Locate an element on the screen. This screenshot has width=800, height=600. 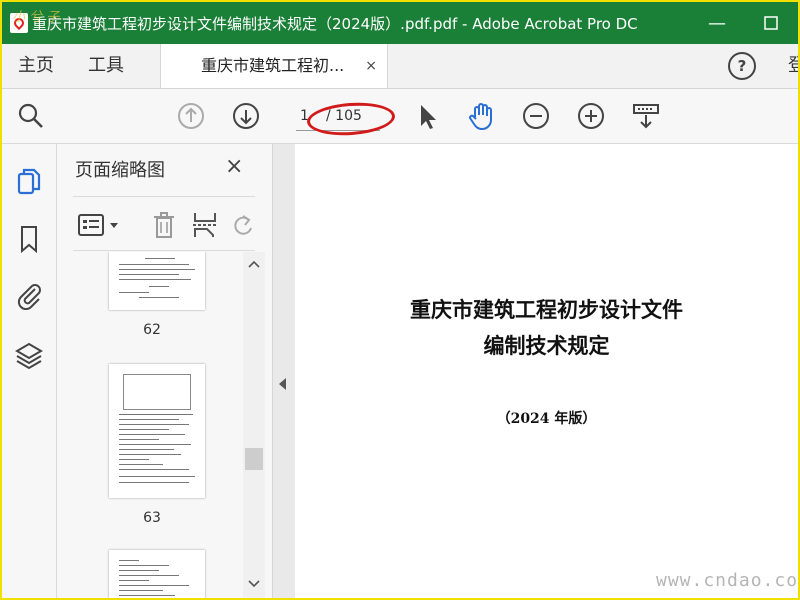
maximize-button is located at coordinates (771, 23).